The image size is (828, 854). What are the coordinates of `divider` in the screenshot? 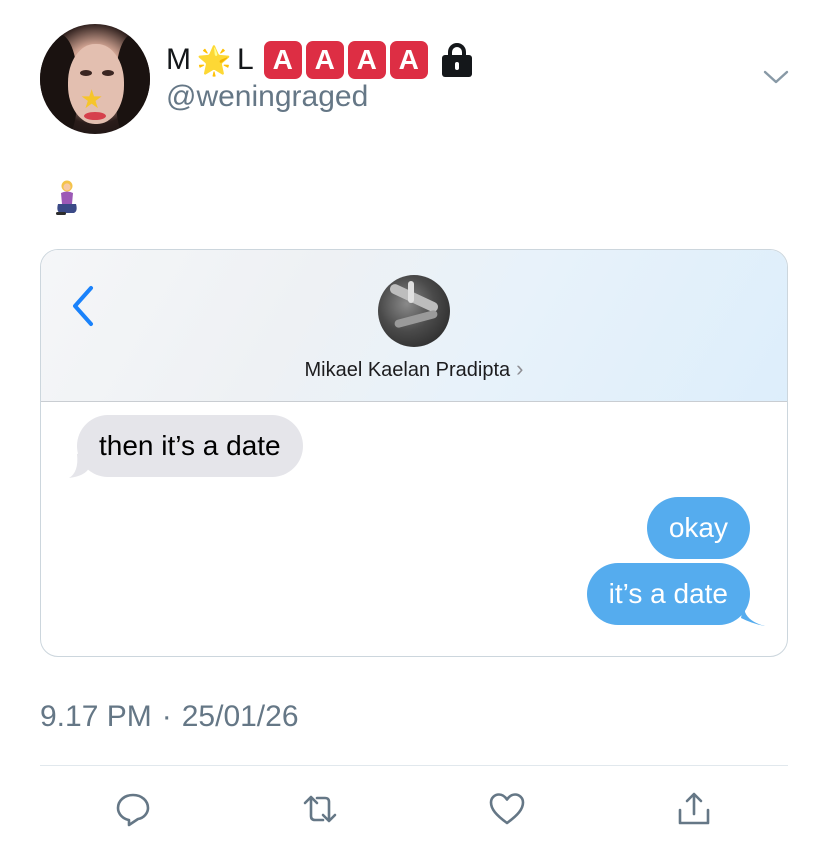 It's located at (414, 765).